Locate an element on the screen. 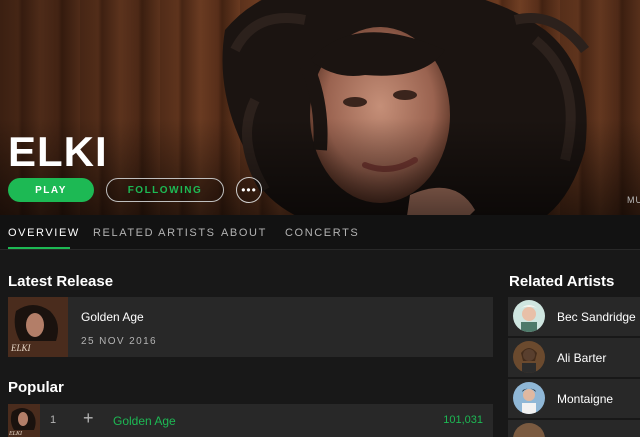  track-row: ELKI 1 + Golden Age 101,031 is located at coordinates (250, 420).